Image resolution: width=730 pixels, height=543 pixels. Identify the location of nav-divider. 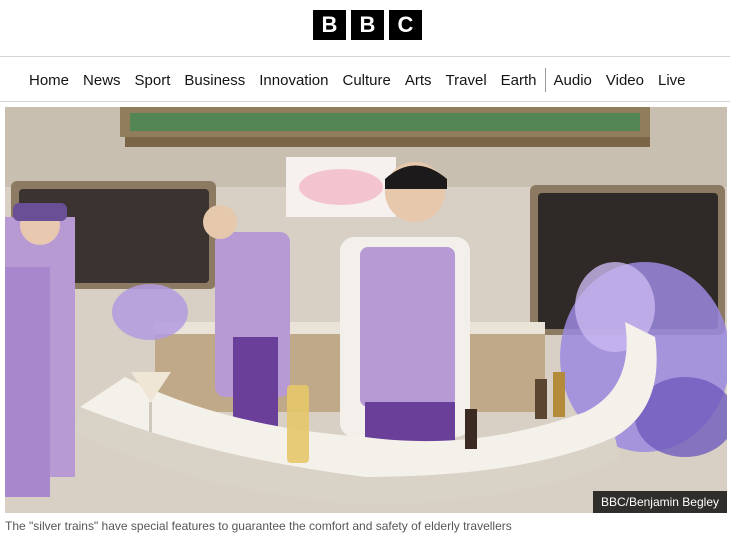
(545, 80).